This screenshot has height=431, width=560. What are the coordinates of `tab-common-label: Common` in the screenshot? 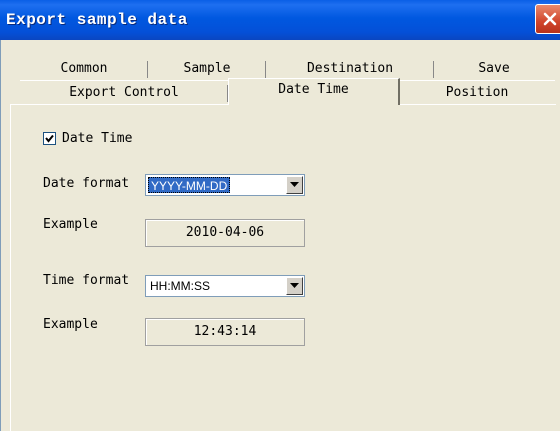 It's located at (84, 68).